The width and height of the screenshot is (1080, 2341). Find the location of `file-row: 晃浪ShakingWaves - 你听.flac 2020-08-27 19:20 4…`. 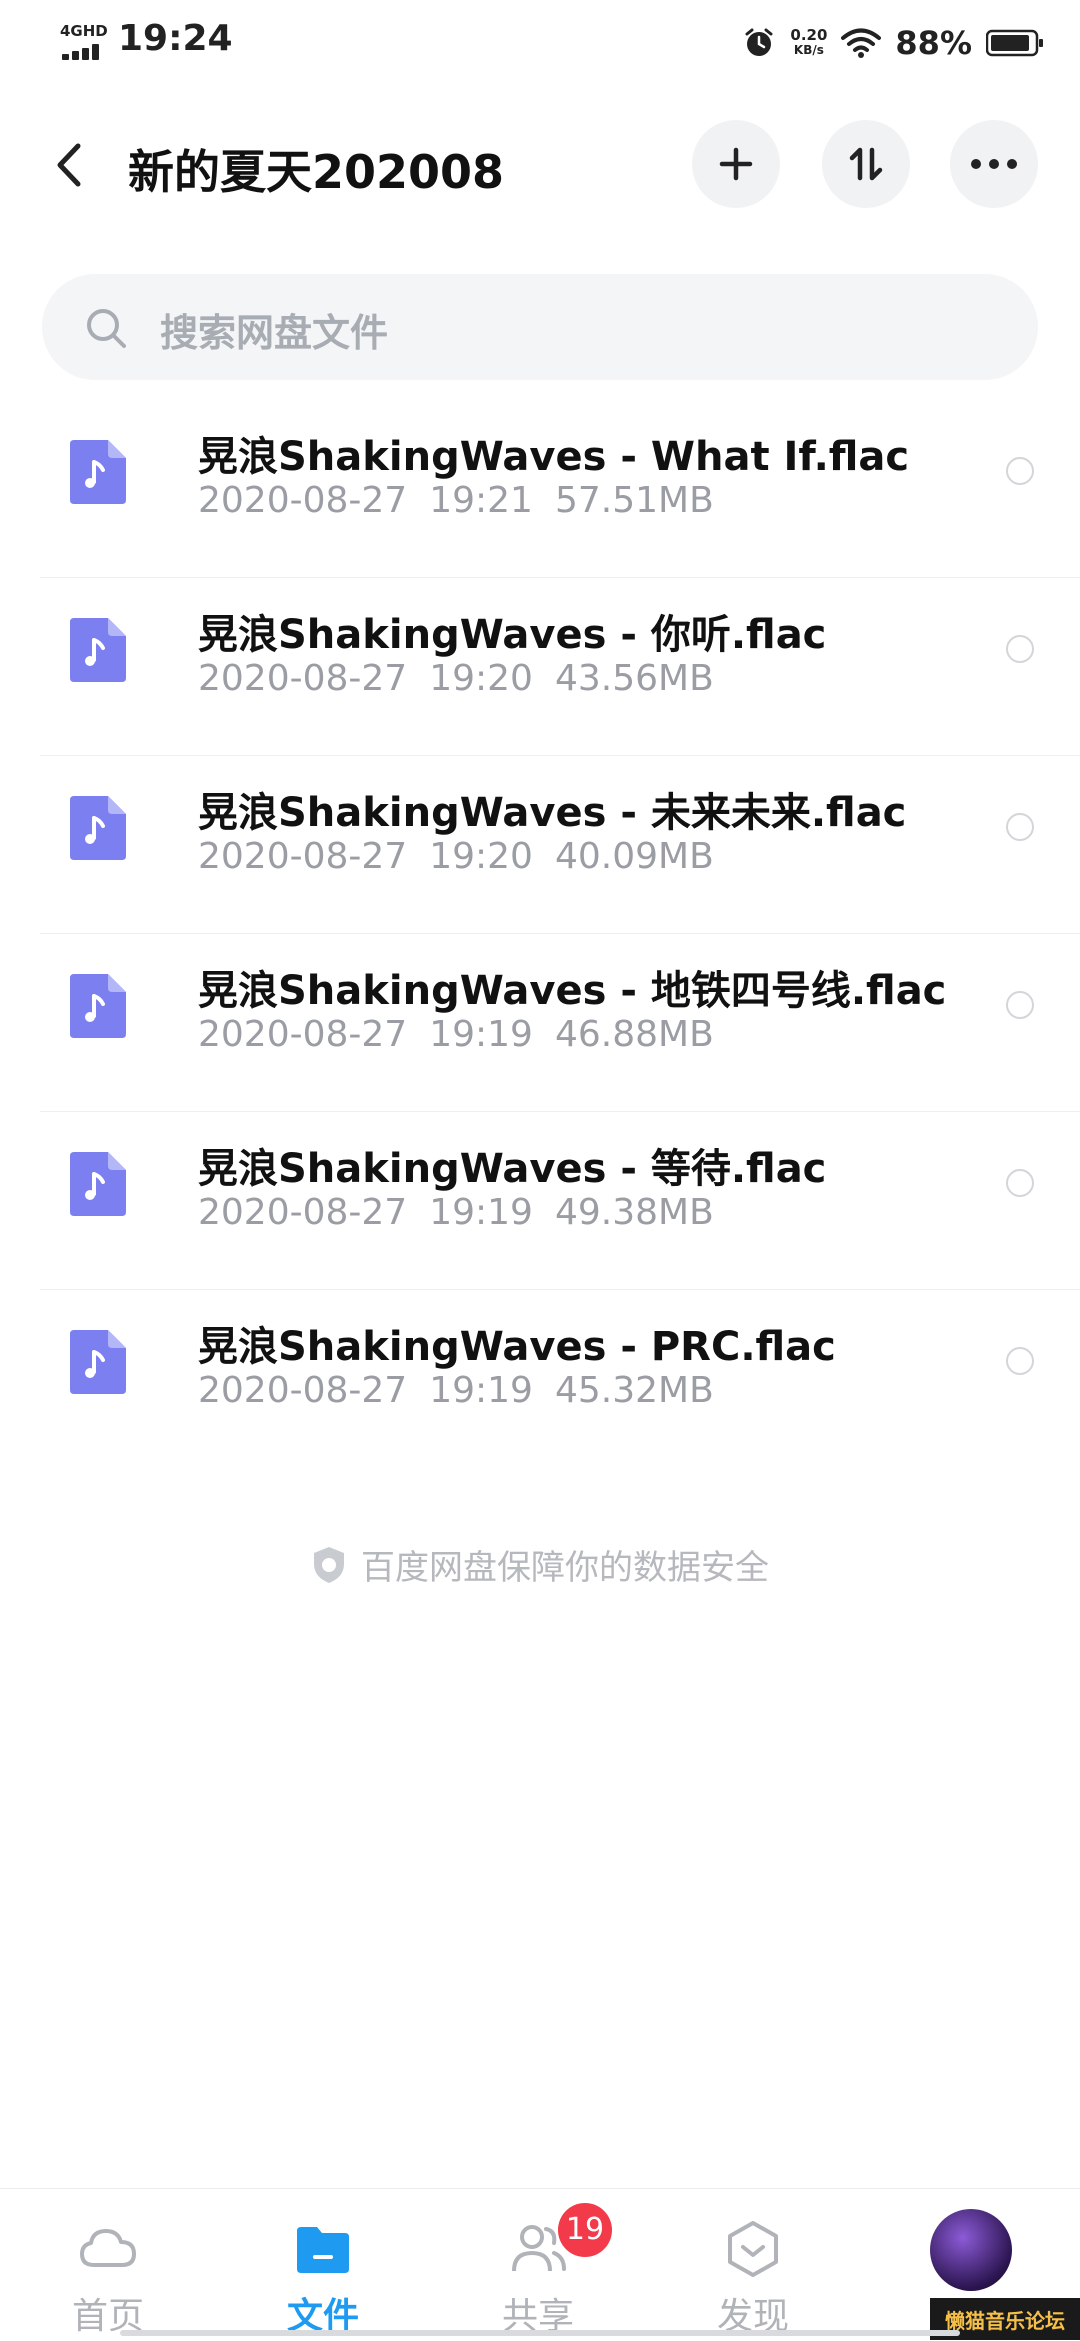

file-row: 晃浪ShakingWaves - 你听.flac 2020-08-27 19:20 4… is located at coordinates (560, 667).